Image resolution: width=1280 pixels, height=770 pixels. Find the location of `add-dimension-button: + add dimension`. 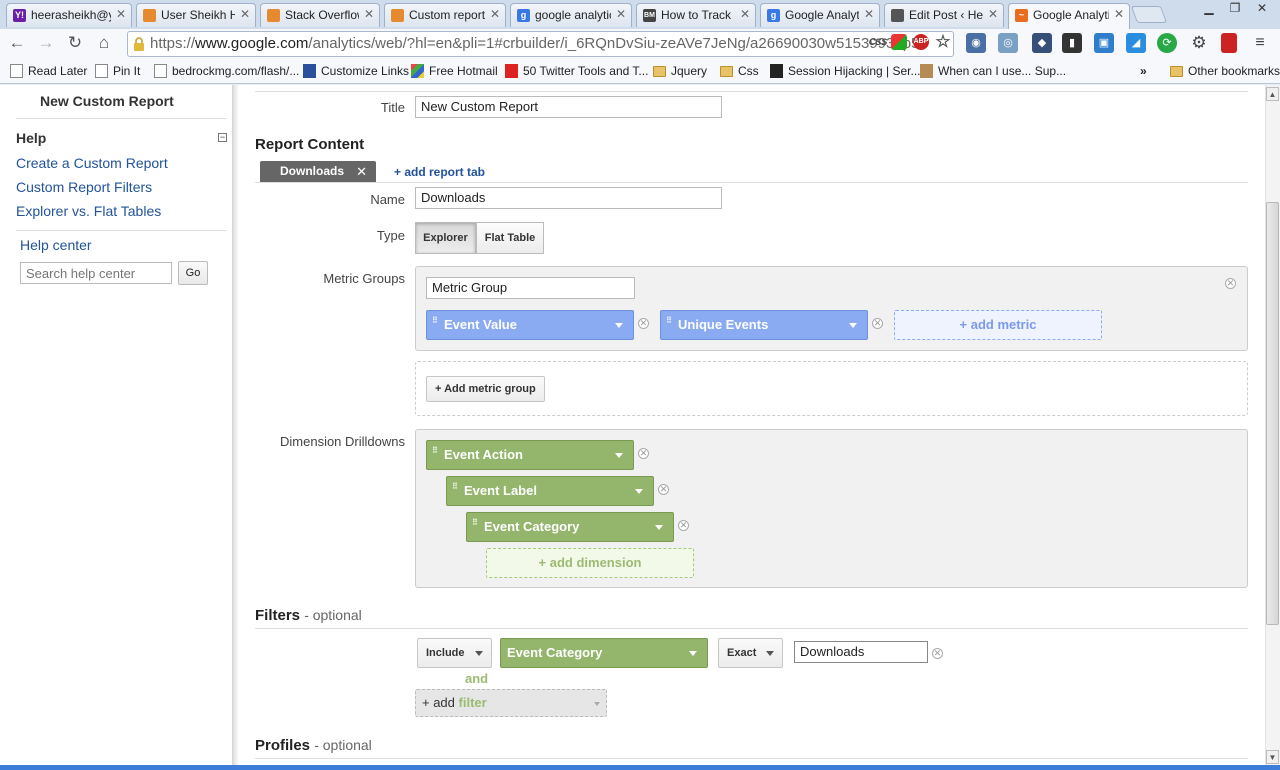

add-dimension-button: + add dimension is located at coordinates (590, 563).